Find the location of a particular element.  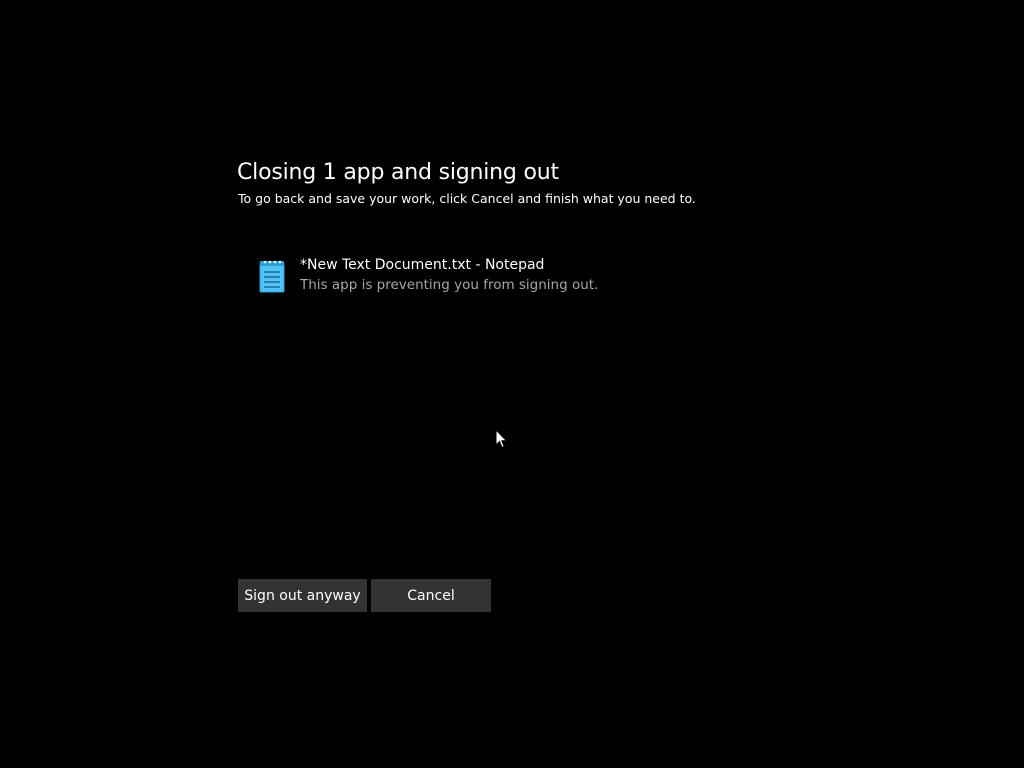

button-bar: Sign out anyway Cancel is located at coordinates (364, 595).